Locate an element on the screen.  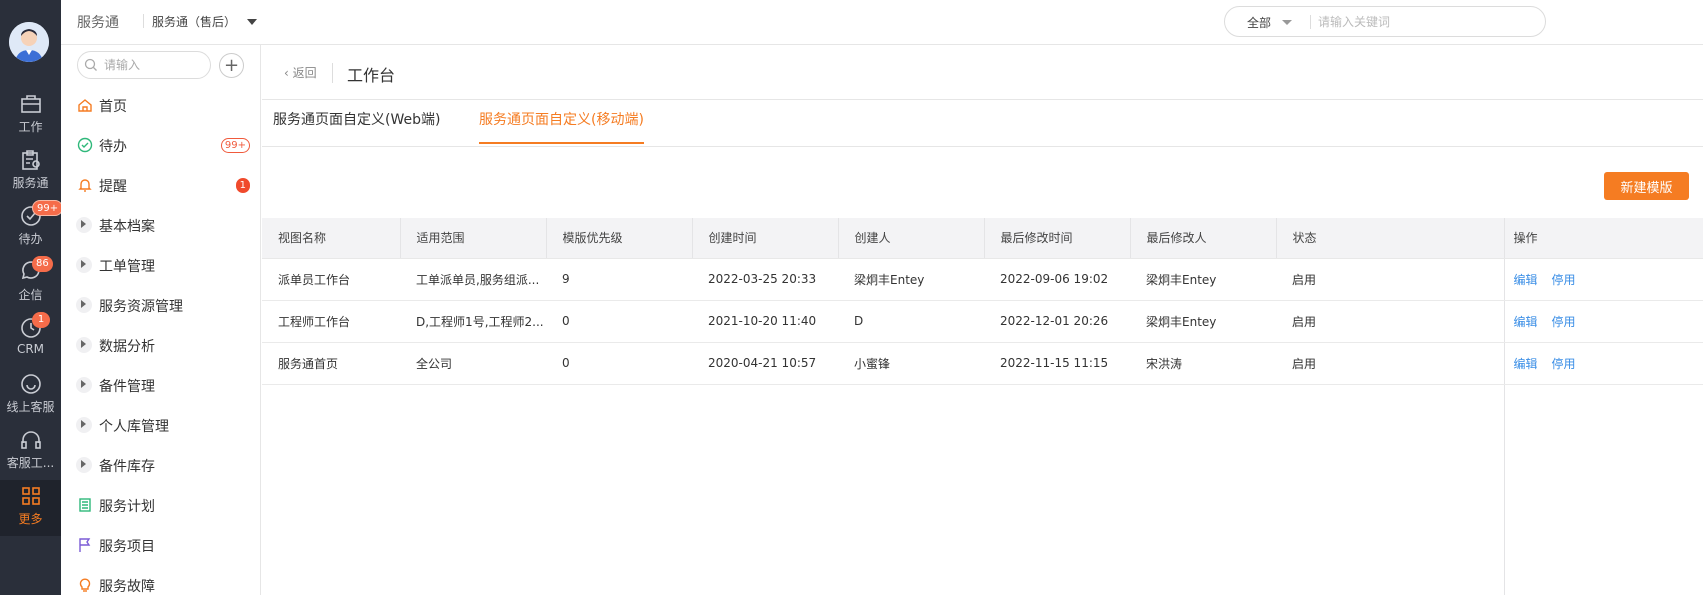
sidebar-item-home: 首页 is located at coordinates (160, 105).